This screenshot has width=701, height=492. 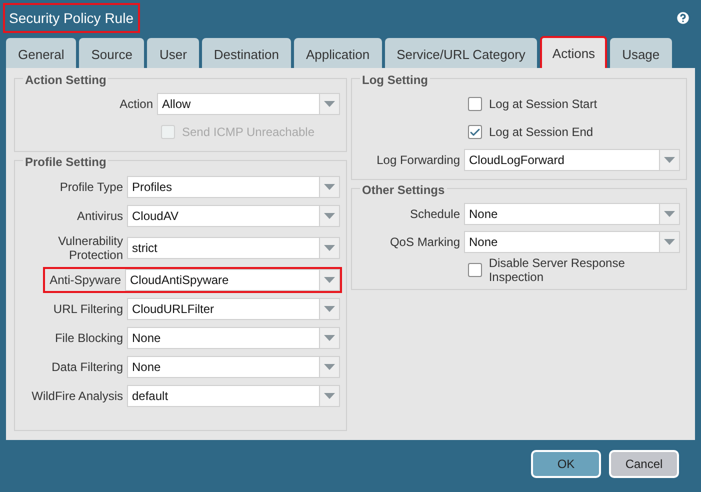 I want to click on dropdown-field: CloudLogForward, so click(x=572, y=160).